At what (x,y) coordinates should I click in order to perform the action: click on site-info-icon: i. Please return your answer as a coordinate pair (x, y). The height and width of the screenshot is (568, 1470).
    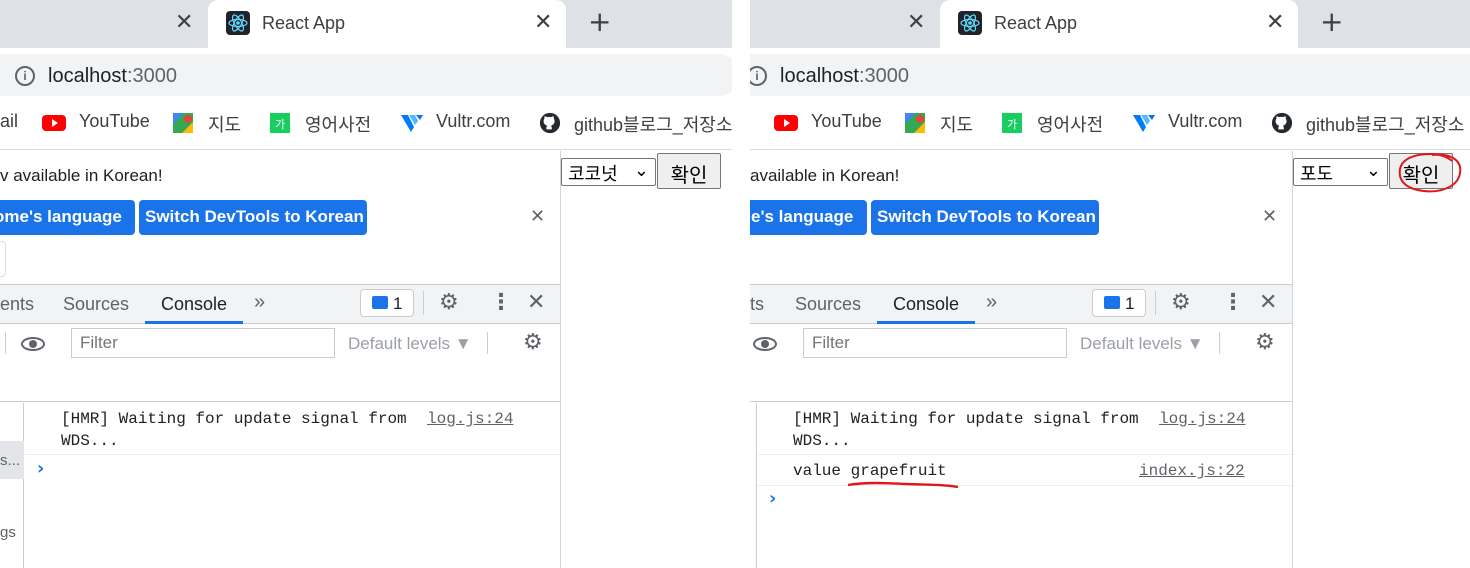
    Looking at the image, I should click on (25, 76).